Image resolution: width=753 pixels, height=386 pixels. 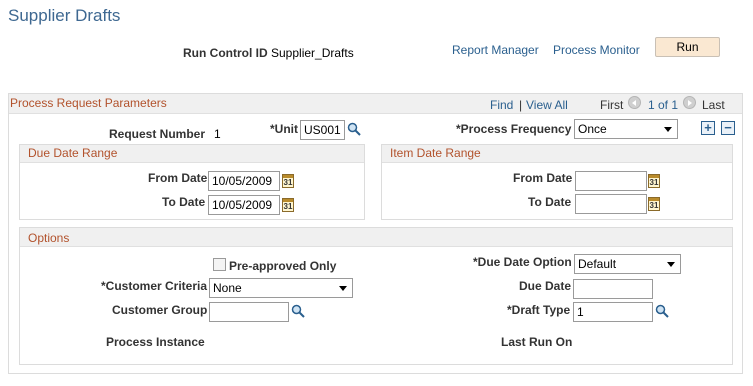 I want to click on due-date-option-select: Default, so click(x=627, y=264).